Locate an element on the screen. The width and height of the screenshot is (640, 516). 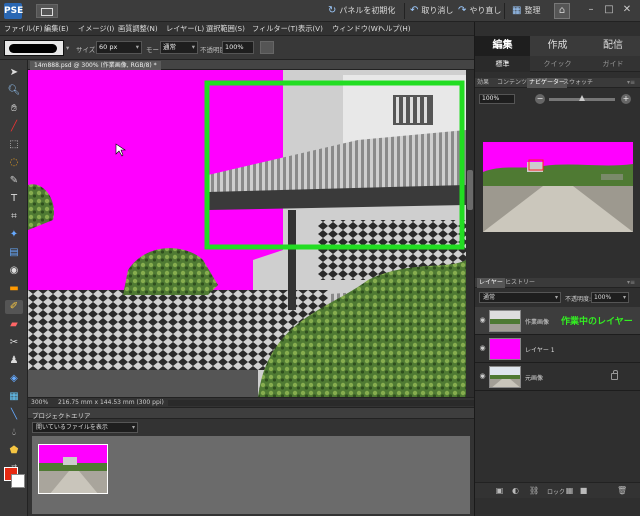
brush-stroke-preview is located at coordinates (33, 48).